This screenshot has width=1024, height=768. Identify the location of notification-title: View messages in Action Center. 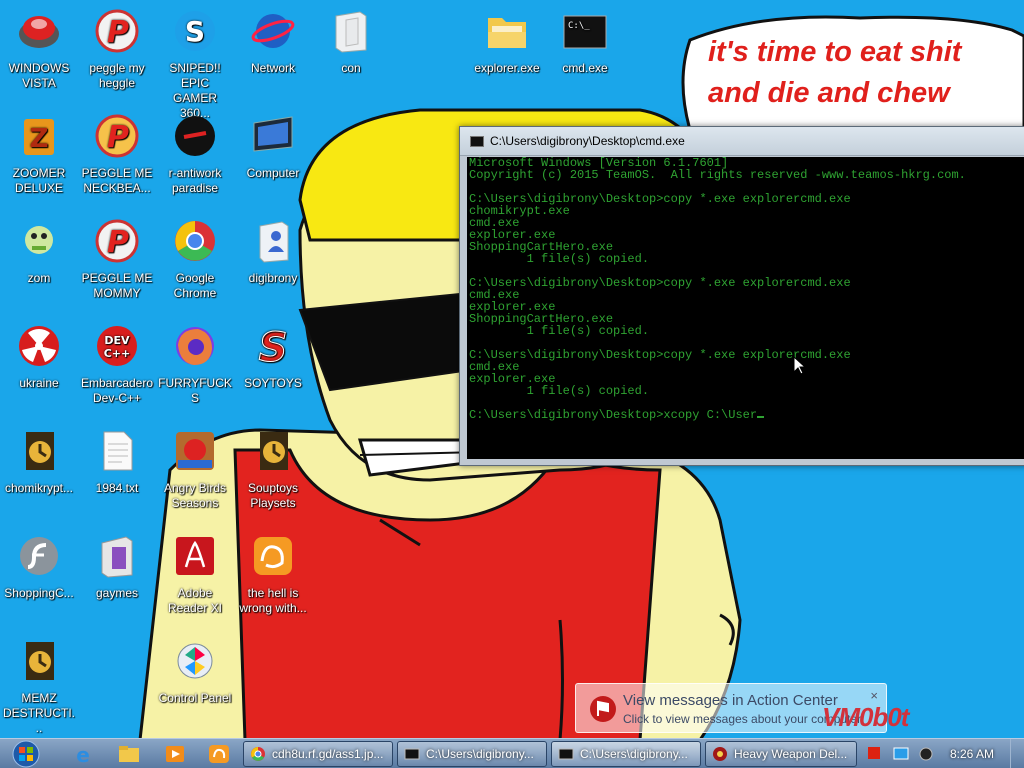
(730, 700).